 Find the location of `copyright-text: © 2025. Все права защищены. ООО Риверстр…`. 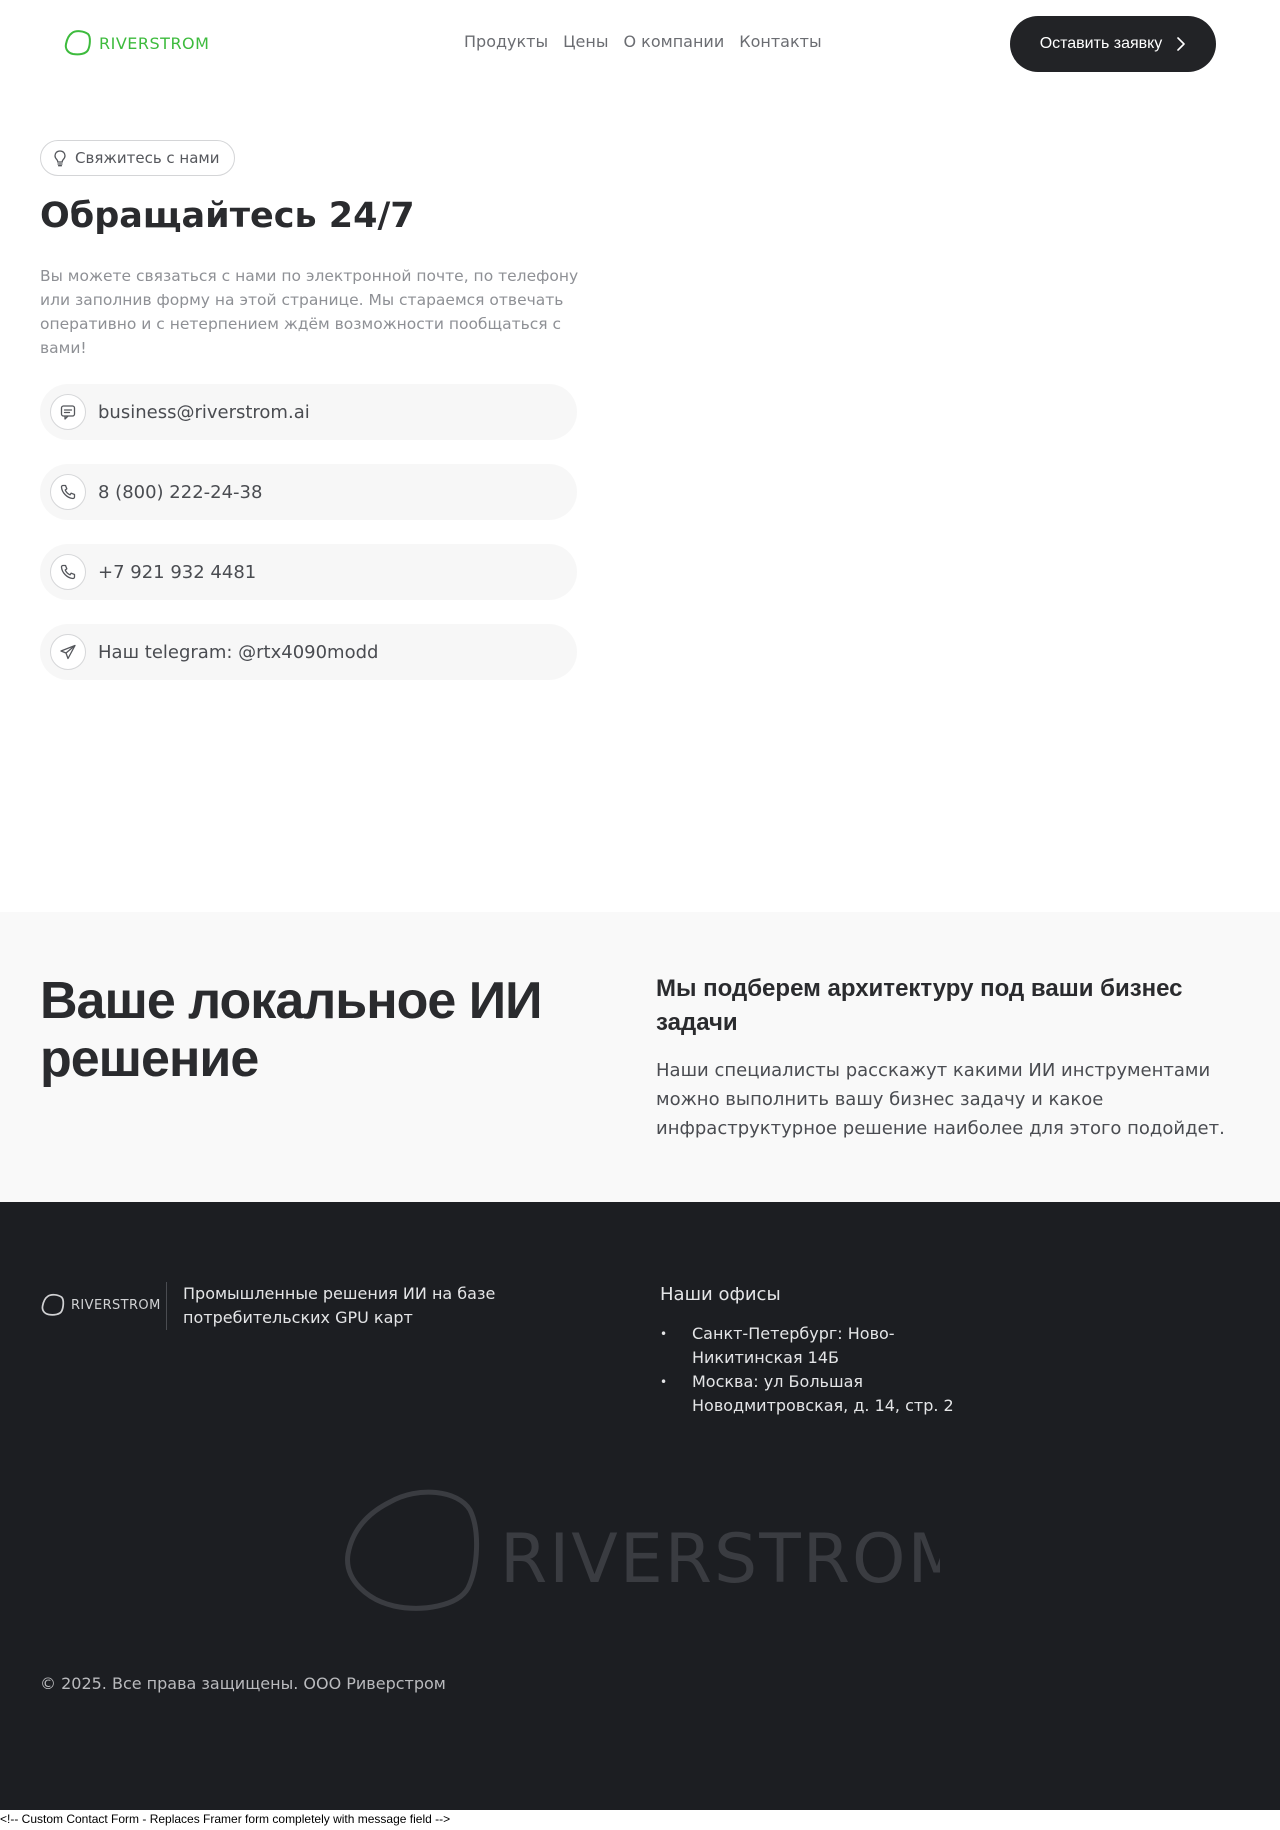

copyright-text: © 2025. Все права защищены. ООО Риверстр… is located at coordinates (243, 1683).